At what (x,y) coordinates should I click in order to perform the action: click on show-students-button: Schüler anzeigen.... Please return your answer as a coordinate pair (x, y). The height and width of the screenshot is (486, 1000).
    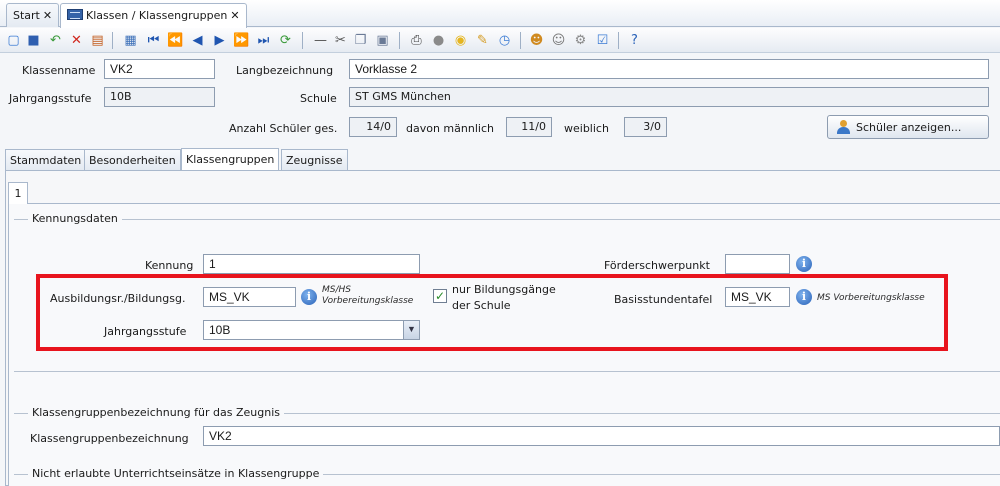
    Looking at the image, I should click on (908, 127).